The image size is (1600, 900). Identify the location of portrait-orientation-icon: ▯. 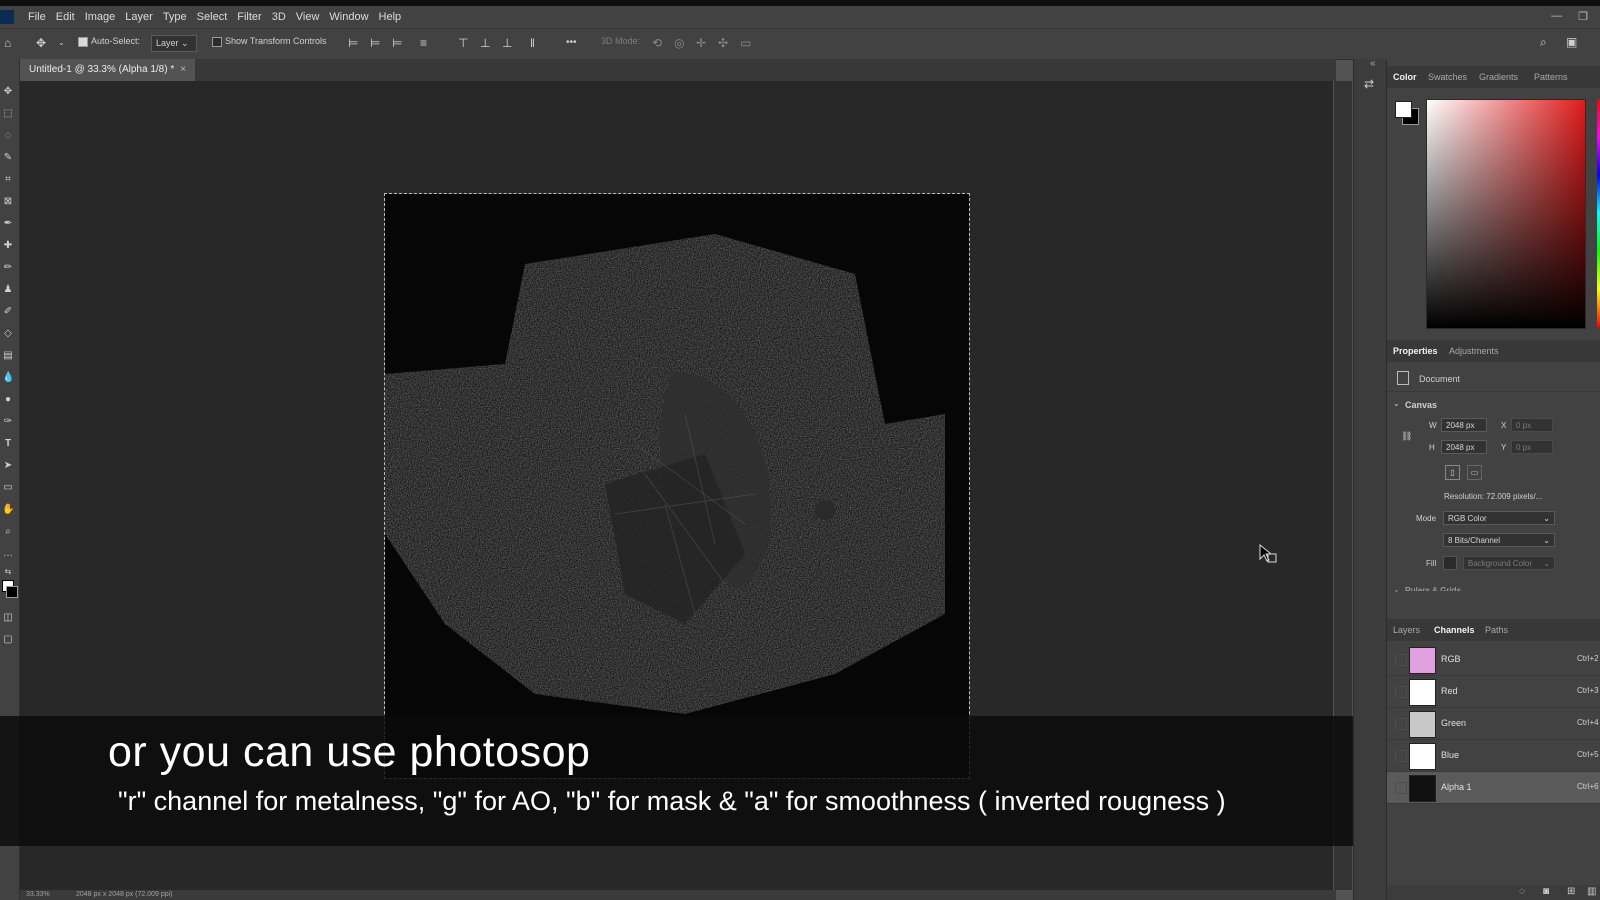
(1452, 472).